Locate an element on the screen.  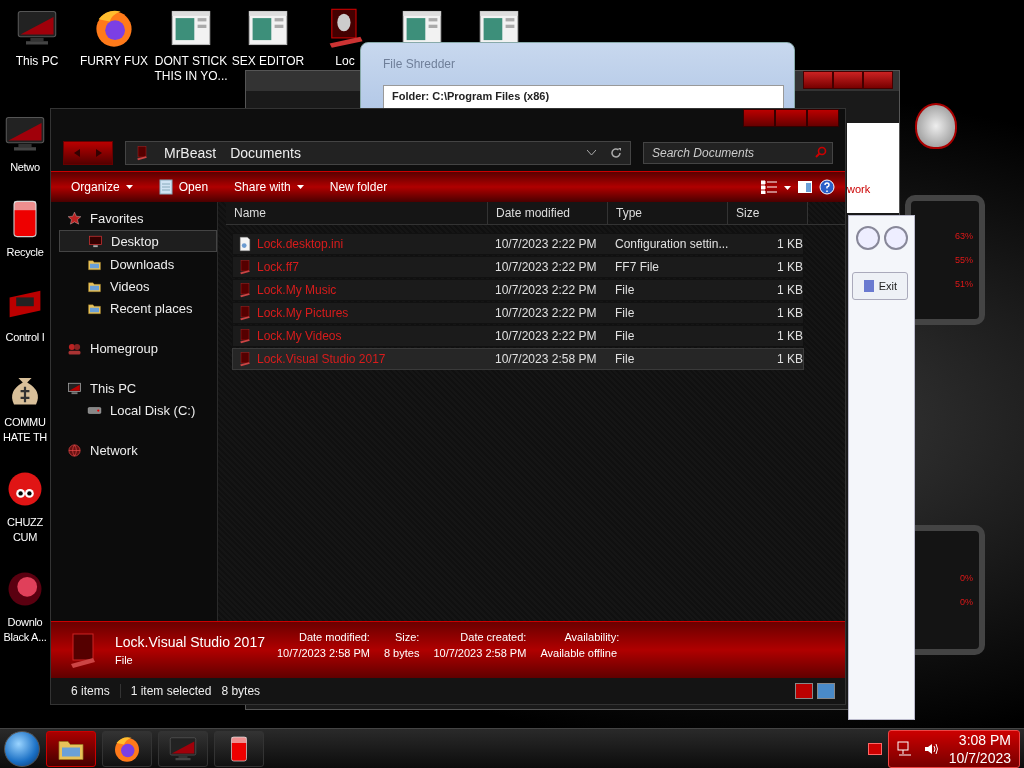
toolbar-button: Open is located at coordinates (183, 187).